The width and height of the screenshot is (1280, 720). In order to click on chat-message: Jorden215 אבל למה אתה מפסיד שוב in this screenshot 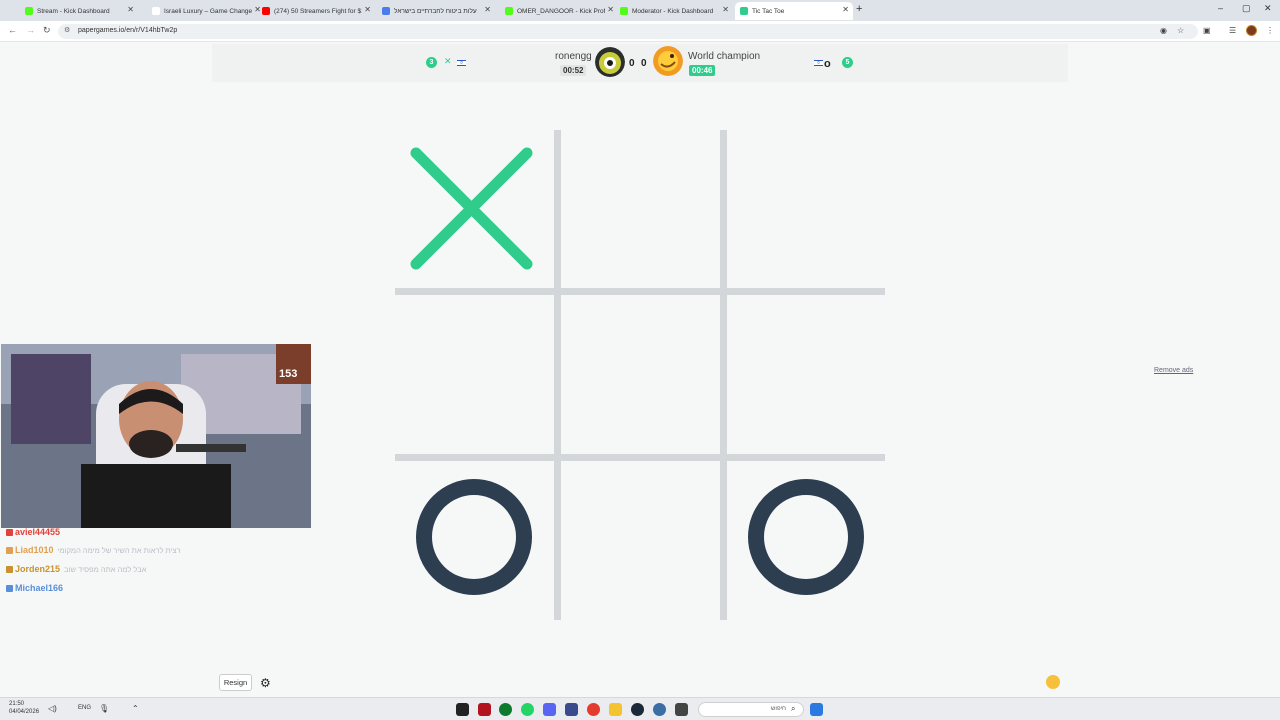, I will do `click(76, 569)`.